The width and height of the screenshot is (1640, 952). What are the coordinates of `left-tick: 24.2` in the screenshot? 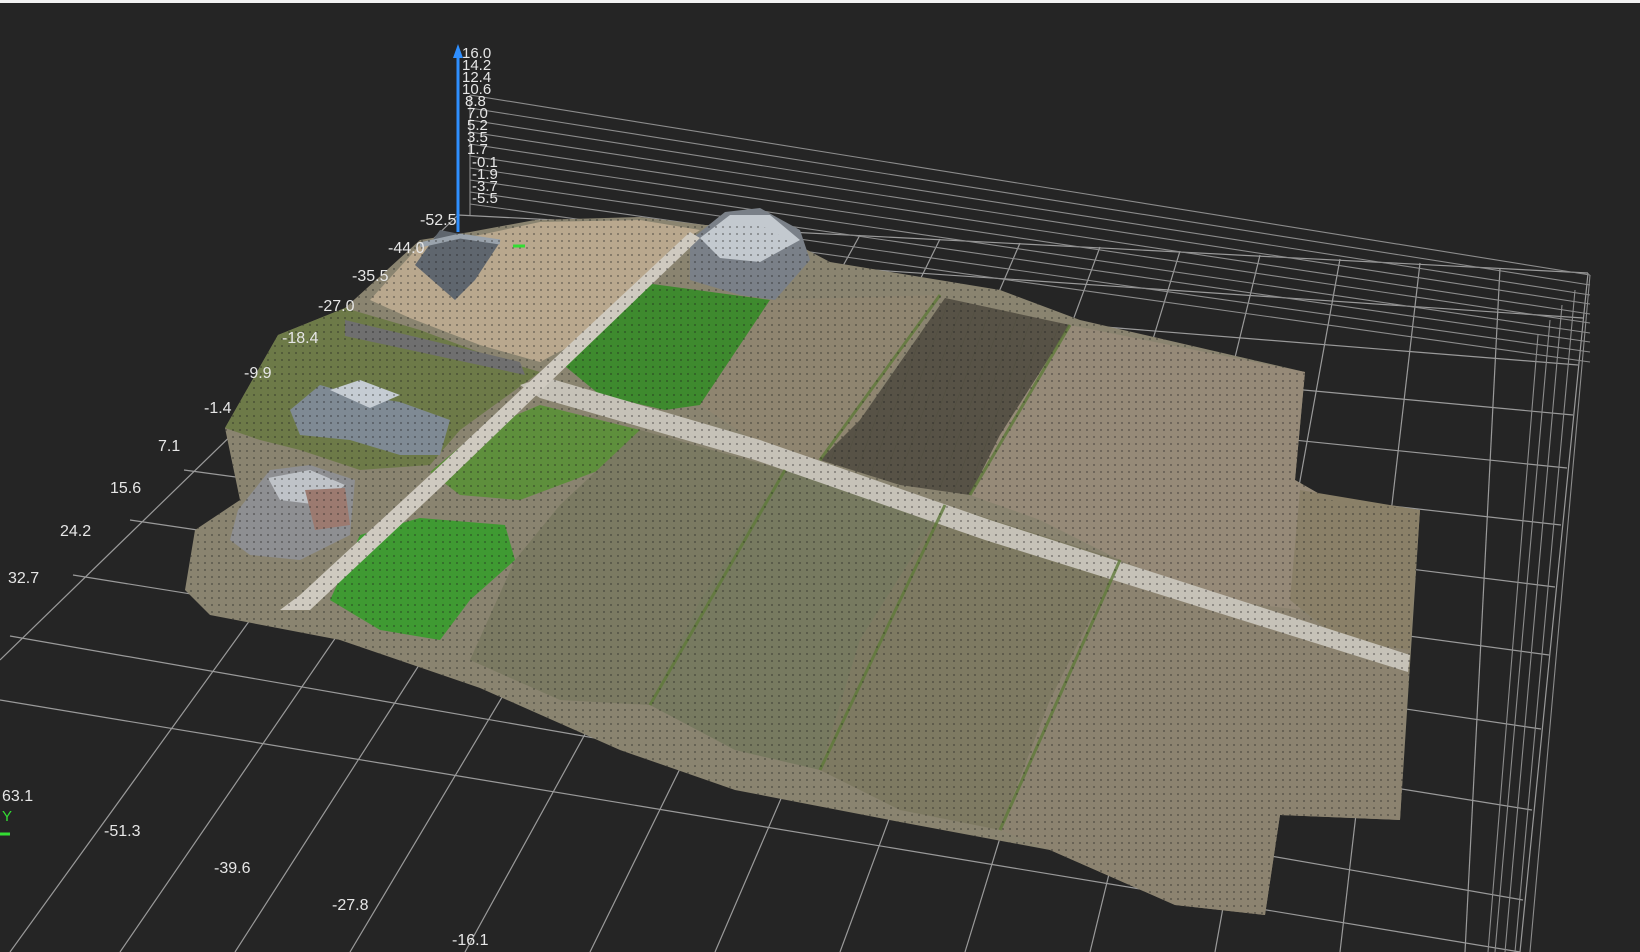 It's located at (76, 531).